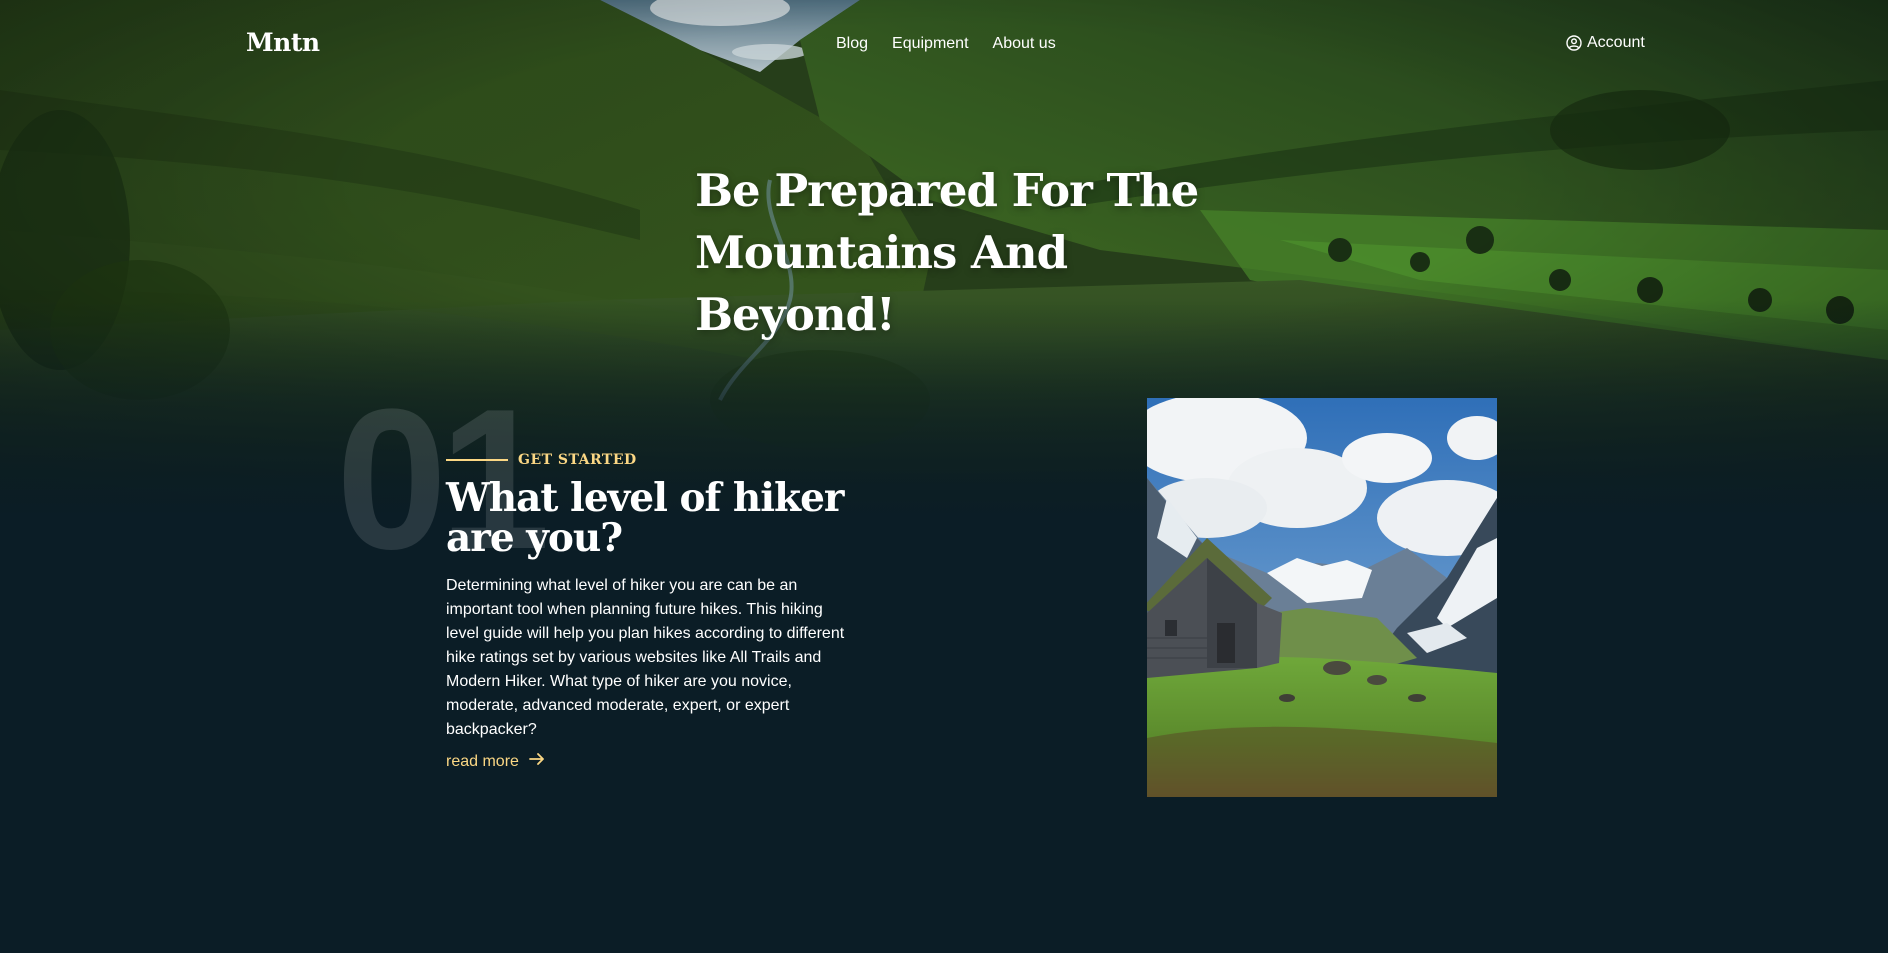  Describe the element at coordinates (1616, 42) in the screenshot. I see `account-label: Account` at that location.